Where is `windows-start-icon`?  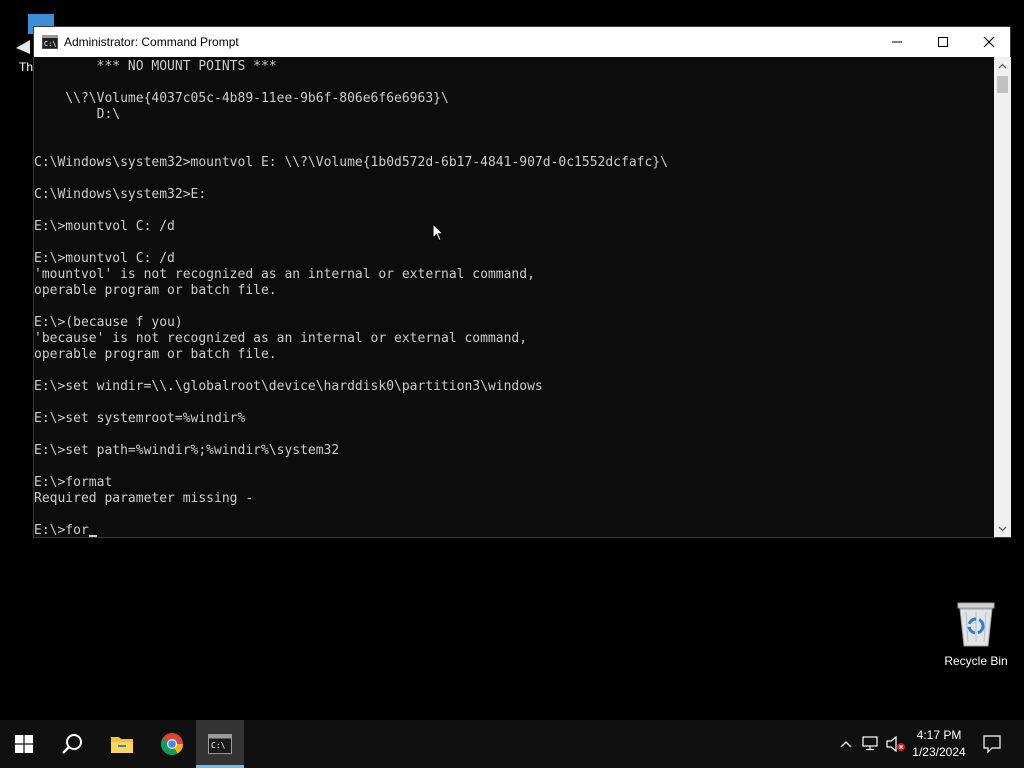
windows-start-icon is located at coordinates (24, 744).